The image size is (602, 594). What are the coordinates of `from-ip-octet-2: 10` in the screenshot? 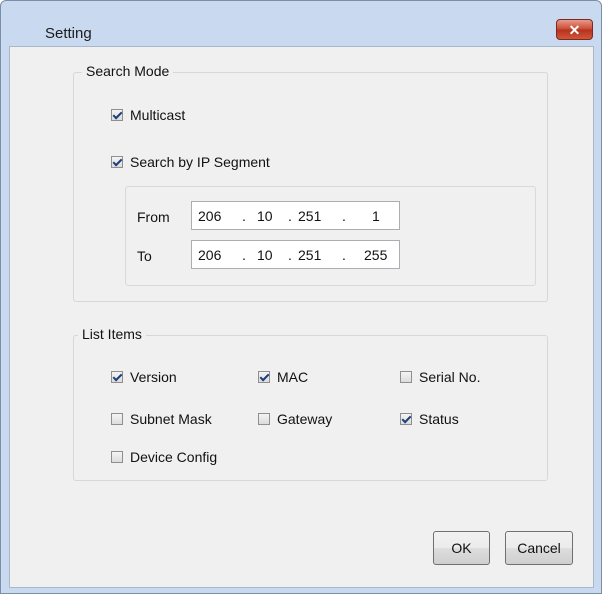 It's located at (265, 216).